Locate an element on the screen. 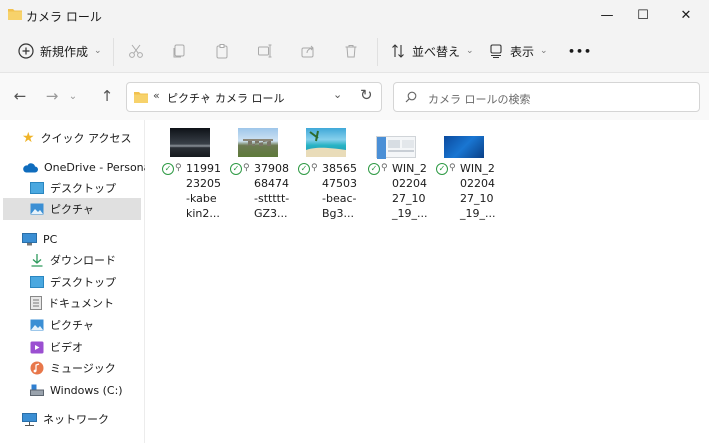  new-button: 新規作成 ⌄ is located at coordinates (60, 51).